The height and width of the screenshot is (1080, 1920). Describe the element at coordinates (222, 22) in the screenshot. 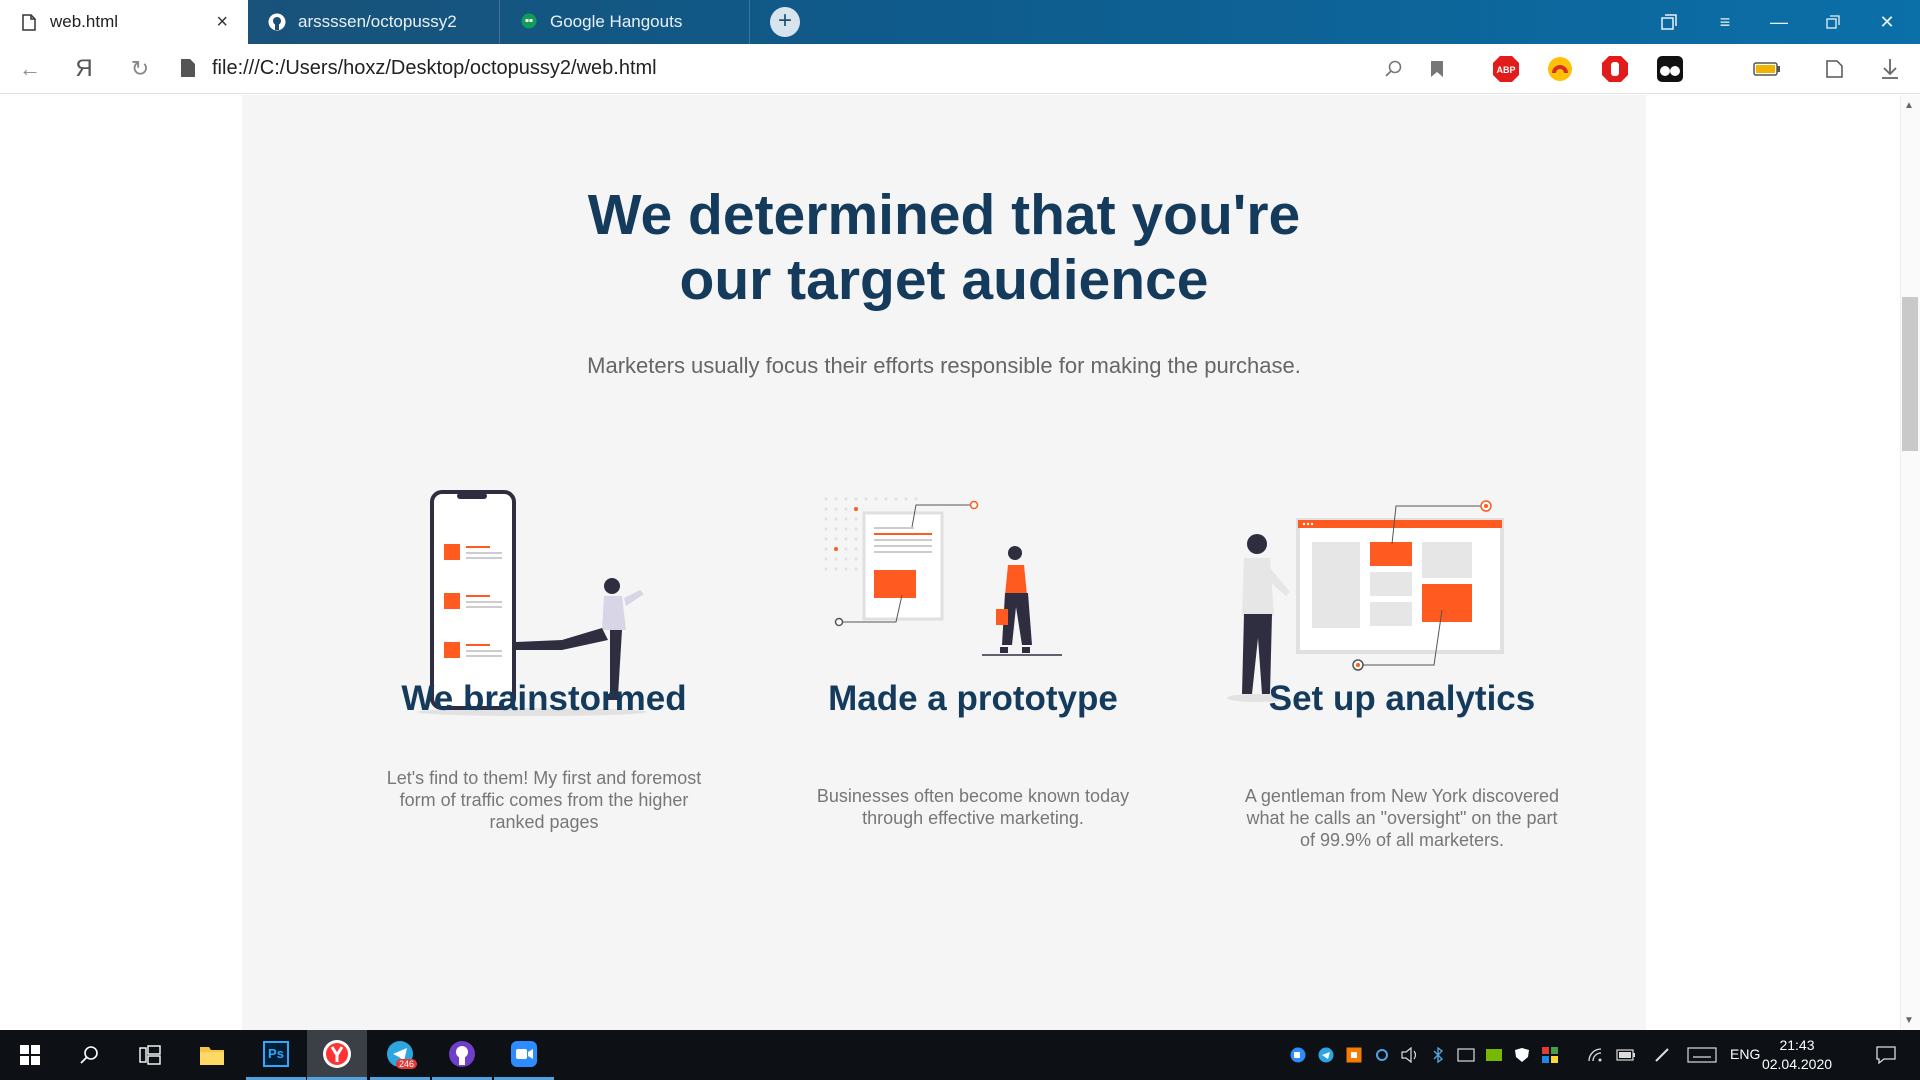

I see `close-tab-icon: ×` at that location.